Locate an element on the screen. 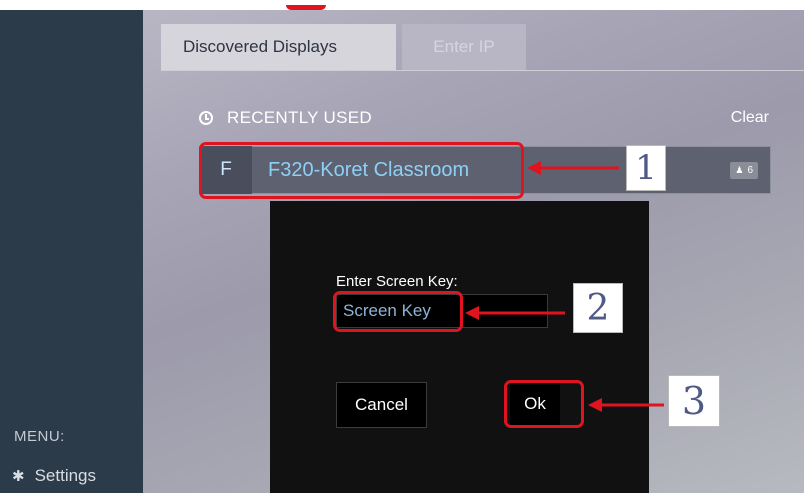 The width and height of the screenshot is (804, 493). arrow-step3 is located at coordinates (626, 405).